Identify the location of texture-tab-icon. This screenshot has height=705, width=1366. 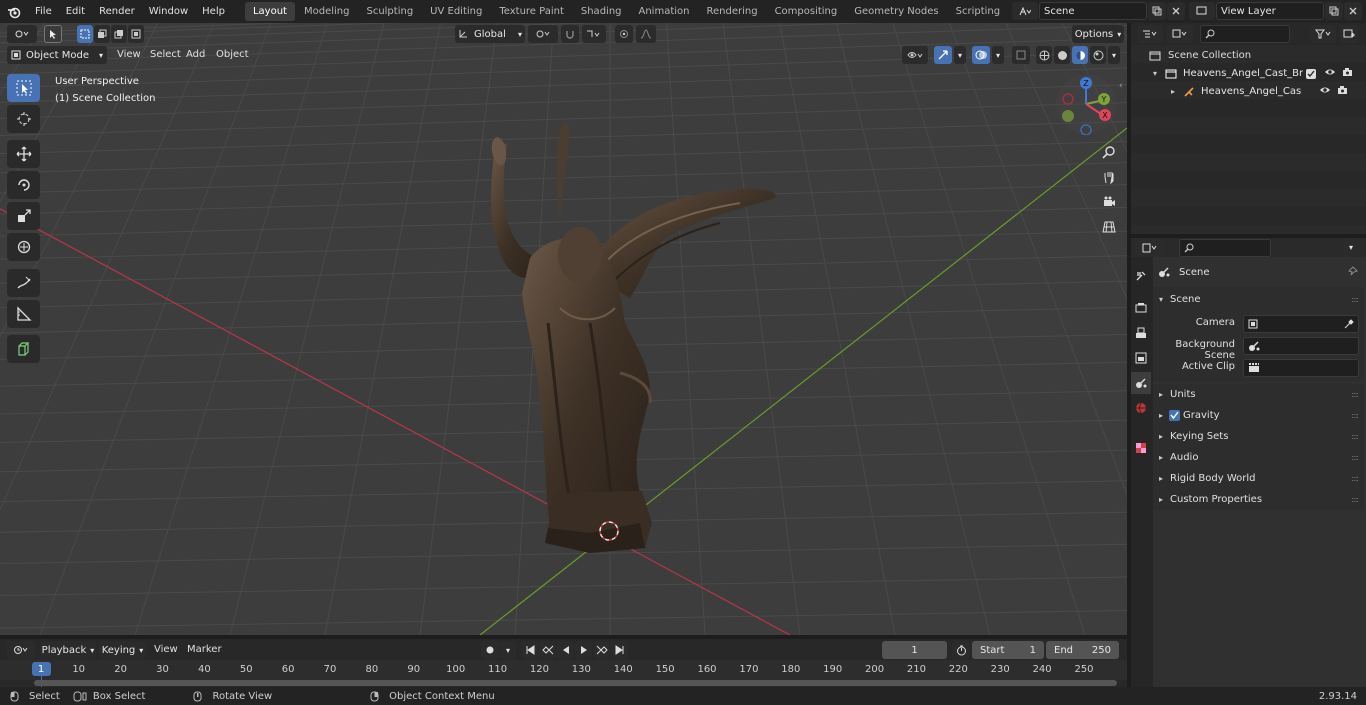
(1141, 448).